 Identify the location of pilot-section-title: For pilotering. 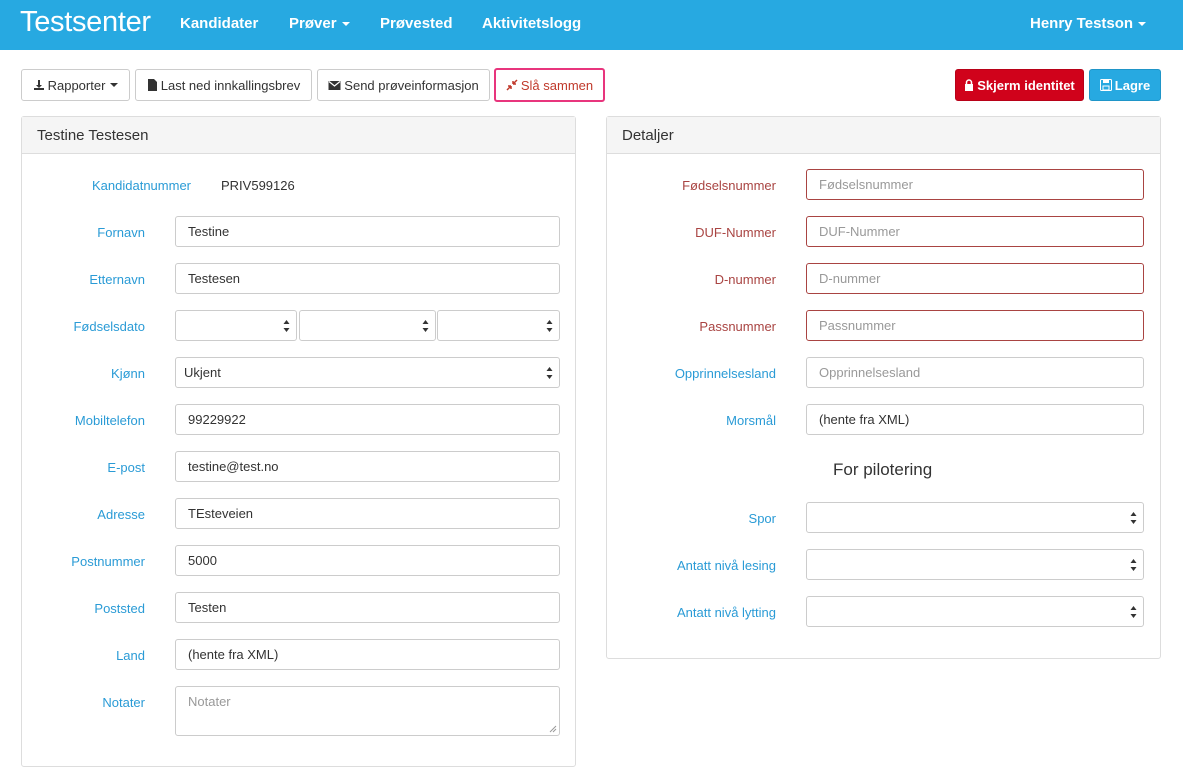
(883, 469).